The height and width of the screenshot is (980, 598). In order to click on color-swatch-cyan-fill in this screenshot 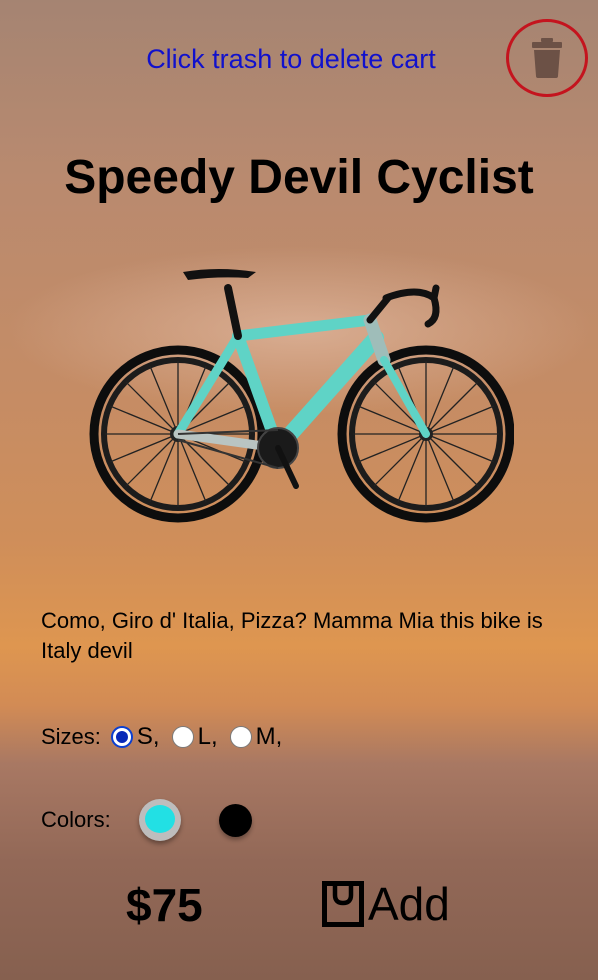, I will do `click(160, 819)`.